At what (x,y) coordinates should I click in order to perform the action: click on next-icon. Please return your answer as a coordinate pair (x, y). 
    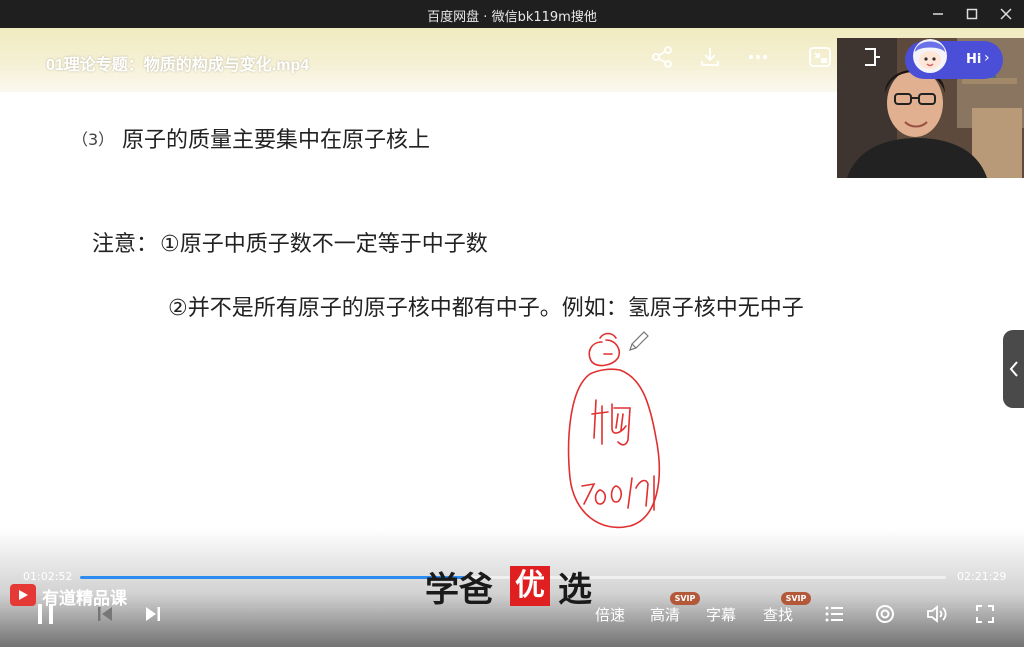
    Looking at the image, I should click on (153, 614).